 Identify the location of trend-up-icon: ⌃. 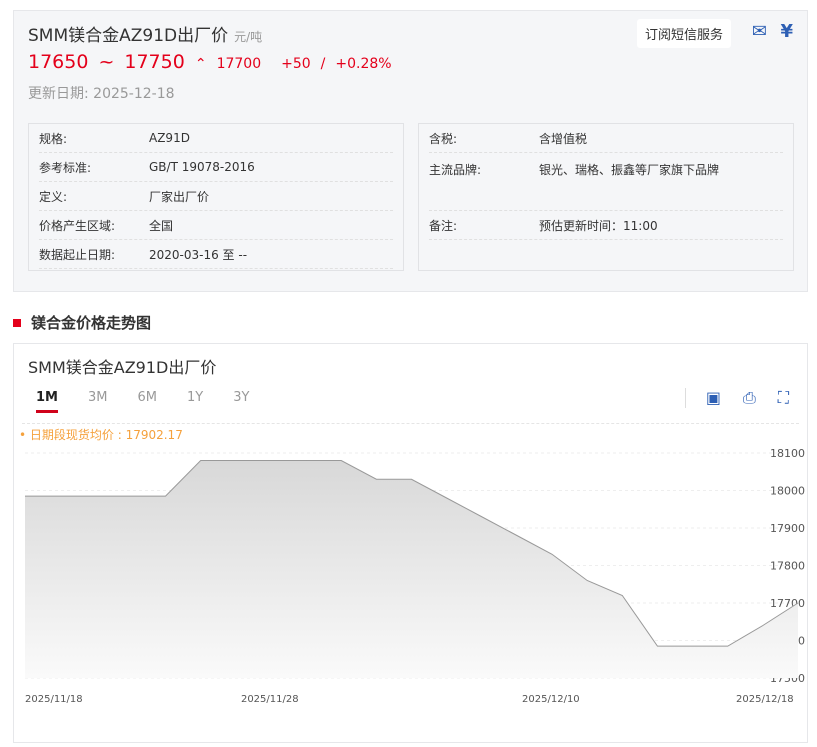
(200, 64).